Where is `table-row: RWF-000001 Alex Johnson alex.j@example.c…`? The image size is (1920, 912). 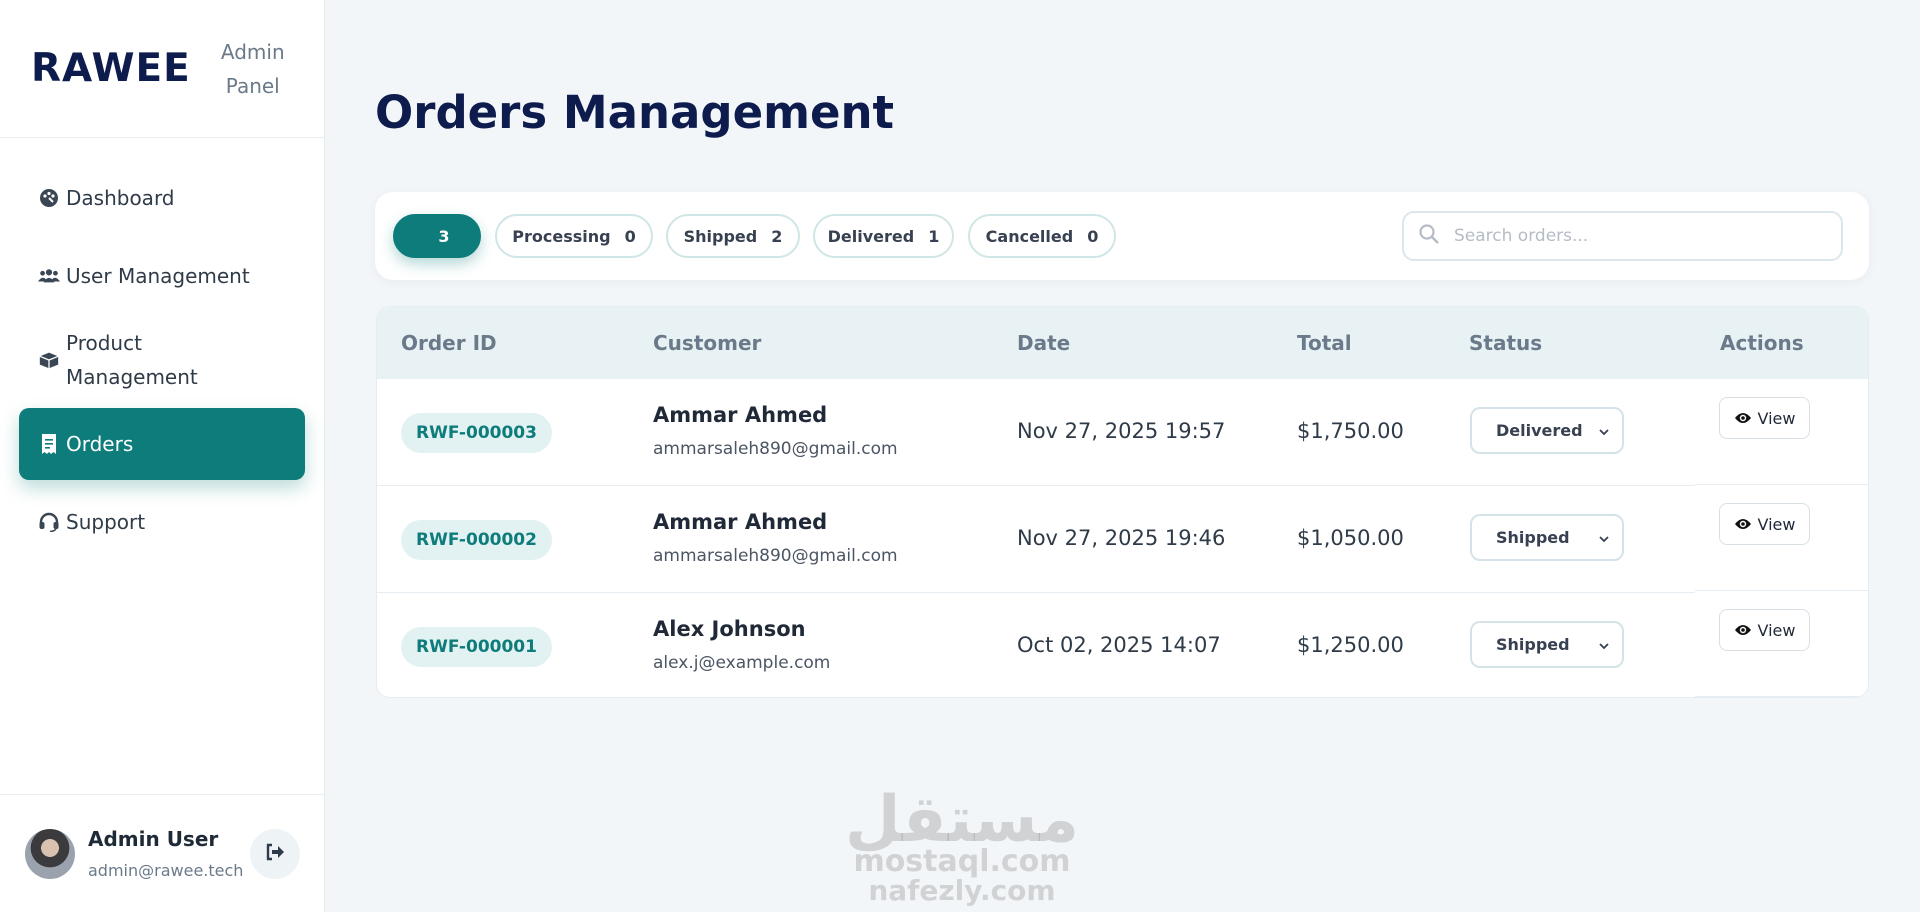 table-row: RWF-000001 Alex Johnson alex.j@example.c… is located at coordinates (1036, 645).